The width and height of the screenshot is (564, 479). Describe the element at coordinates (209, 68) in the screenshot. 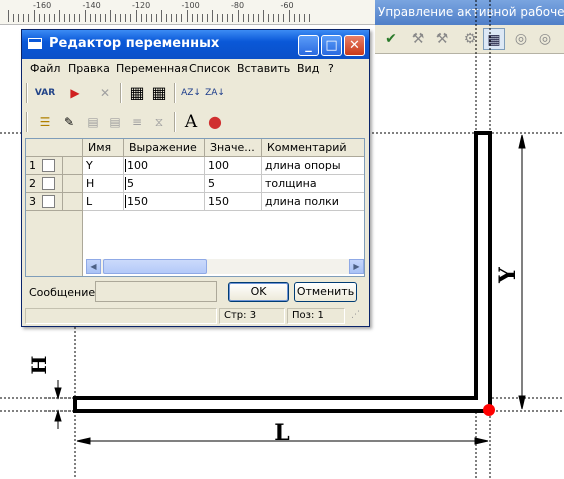

I see `menu-list: Список` at that location.